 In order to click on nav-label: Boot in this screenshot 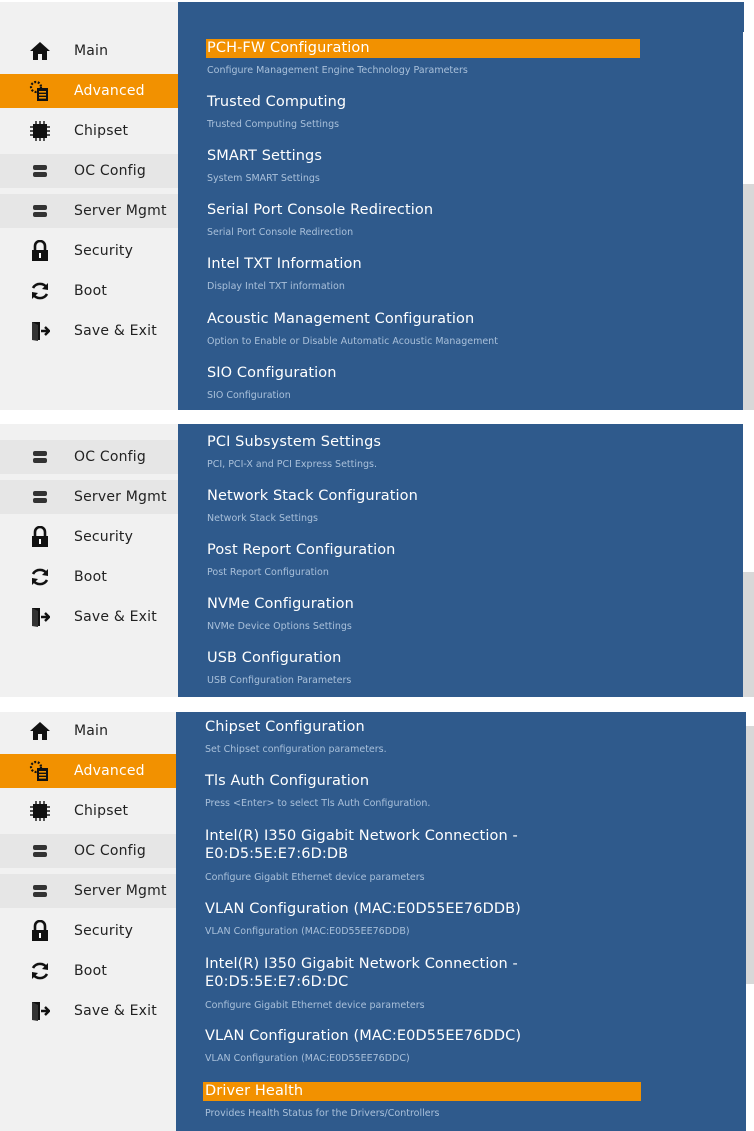, I will do `click(91, 577)`.